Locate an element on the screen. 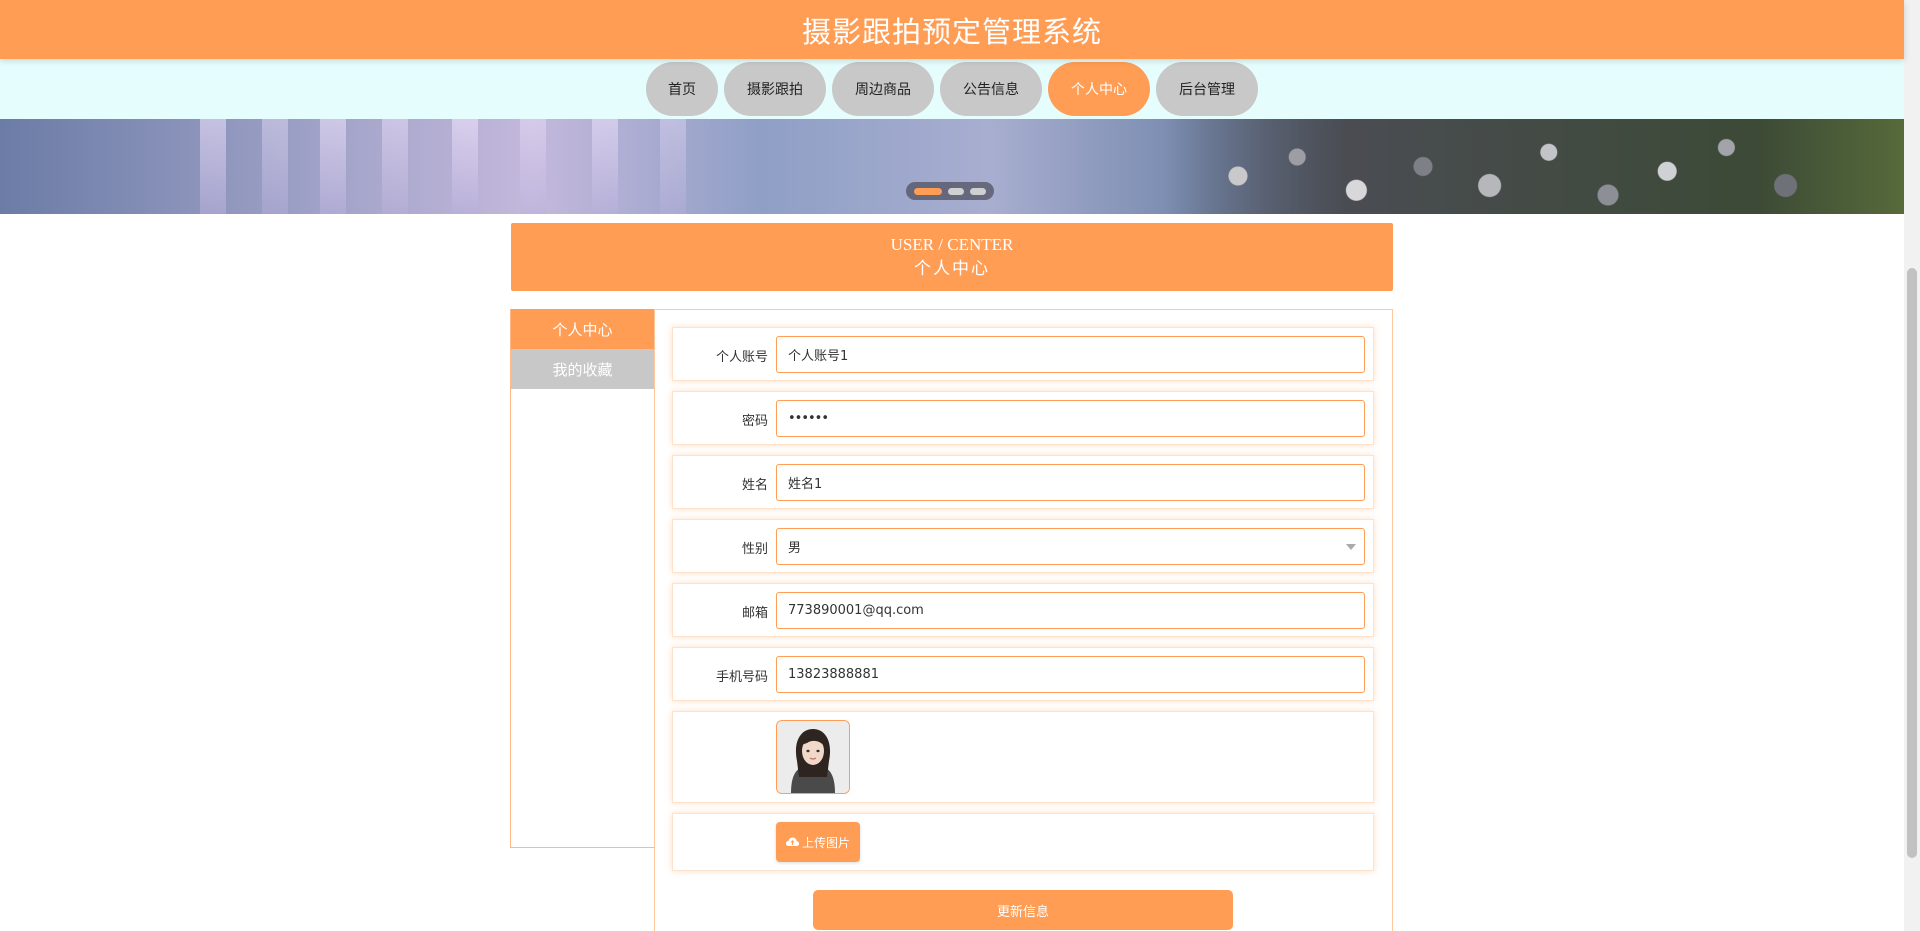  banner-image is located at coordinates (1534, 166).